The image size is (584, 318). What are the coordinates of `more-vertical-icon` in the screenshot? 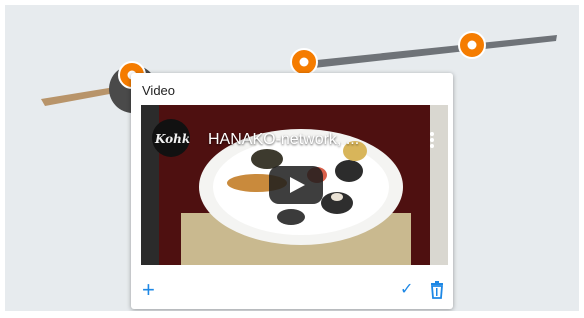 It's located at (432, 142).